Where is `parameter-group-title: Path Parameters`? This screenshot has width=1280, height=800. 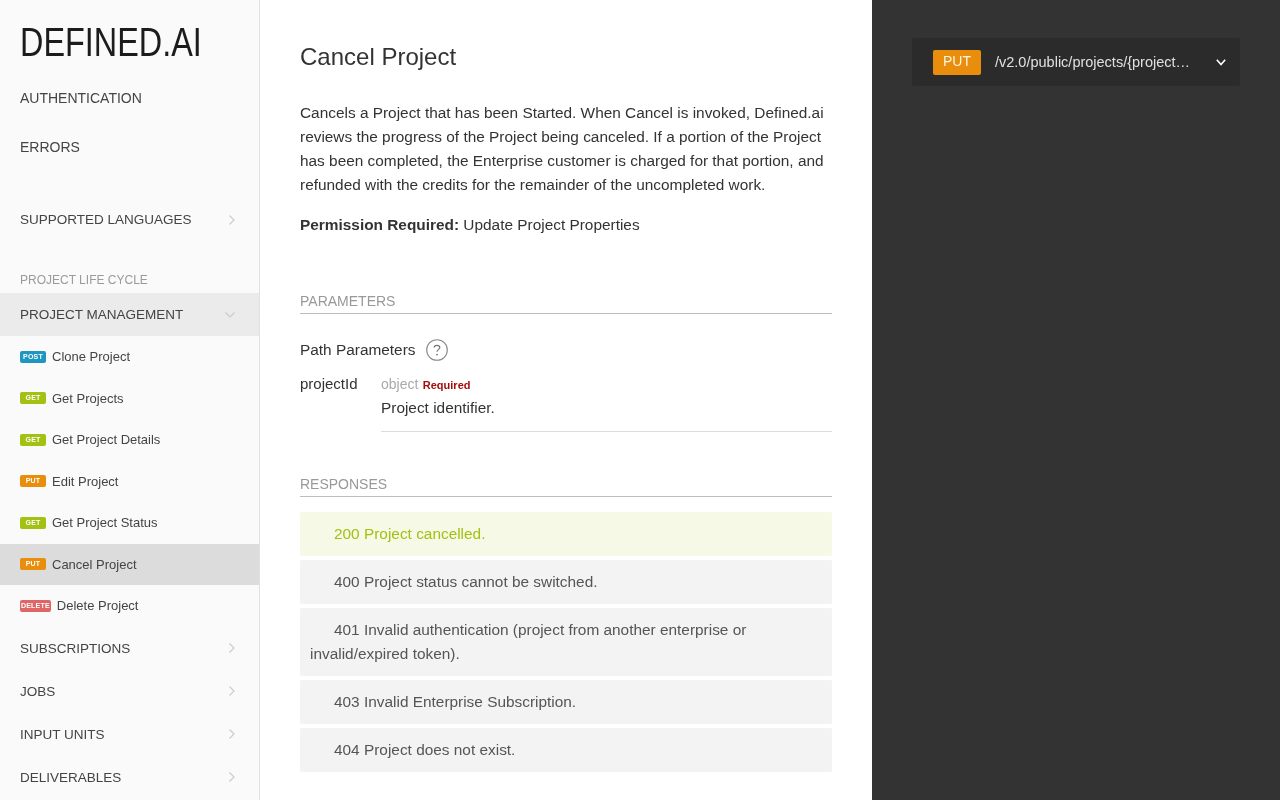
parameter-group-title: Path Parameters is located at coordinates (358, 350).